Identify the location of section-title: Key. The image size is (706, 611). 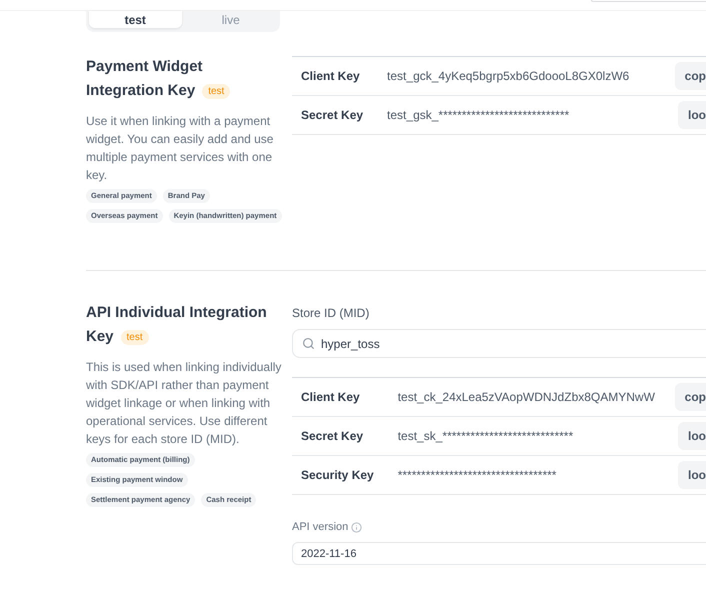
(100, 337).